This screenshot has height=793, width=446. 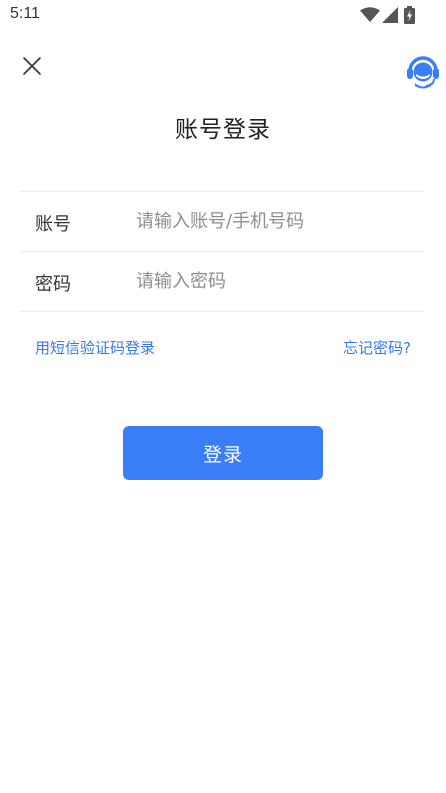 What do you see at coordinates (409, 15) in the screenshot?
I see `battery-charging-icon` at bounding box center [409, 15].